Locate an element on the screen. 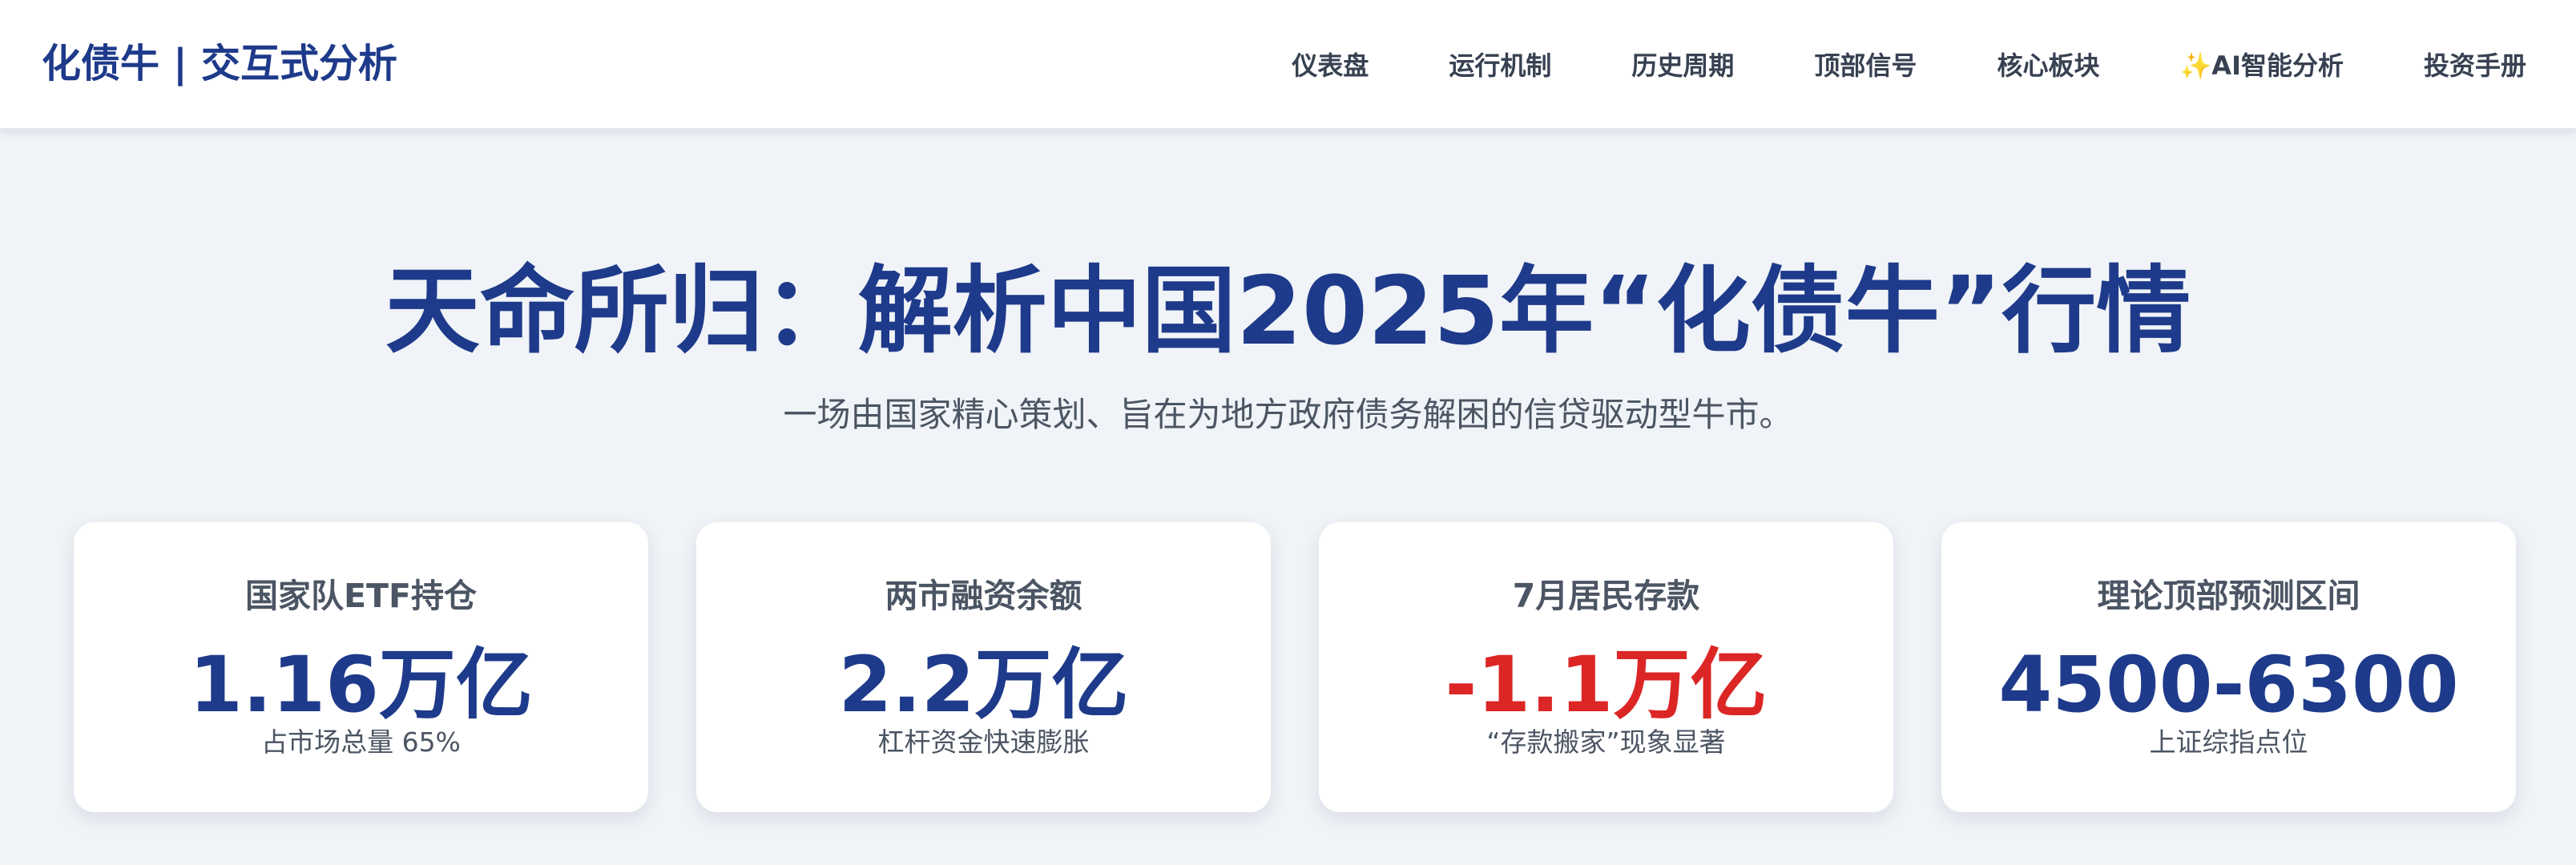 Image resolution: width=2576 pixels, height=865 pixels. stat-card-value: 1.16万亿 is located at coordinates (361, 685).